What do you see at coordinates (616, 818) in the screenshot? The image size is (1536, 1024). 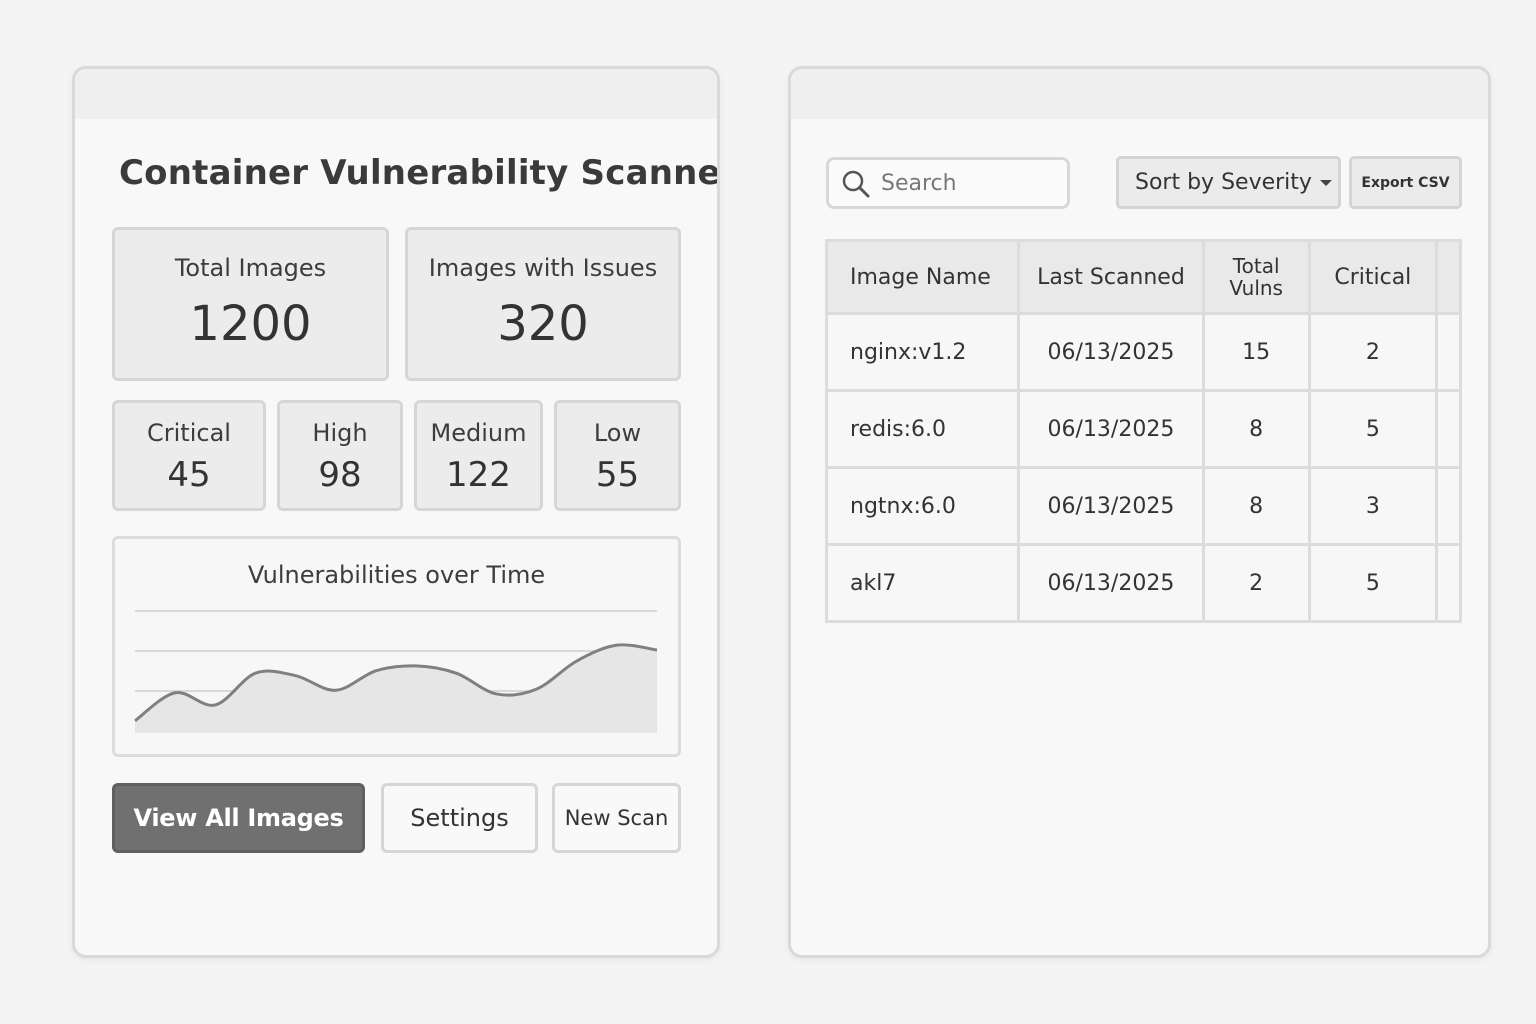 I see `new-scan-button: New Scan` at bounding box center [616, 818].